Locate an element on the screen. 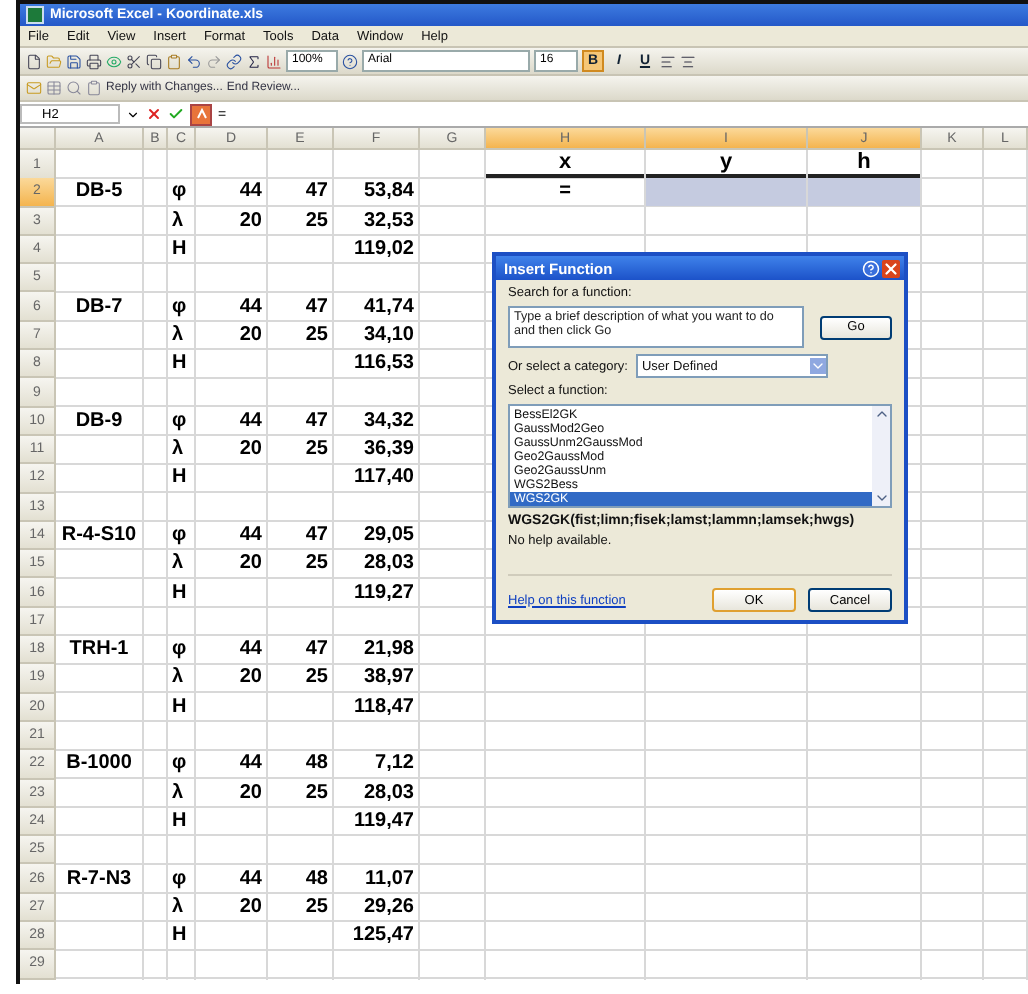  table-cell-text: 7,12 is located at coordinates (394, 764).